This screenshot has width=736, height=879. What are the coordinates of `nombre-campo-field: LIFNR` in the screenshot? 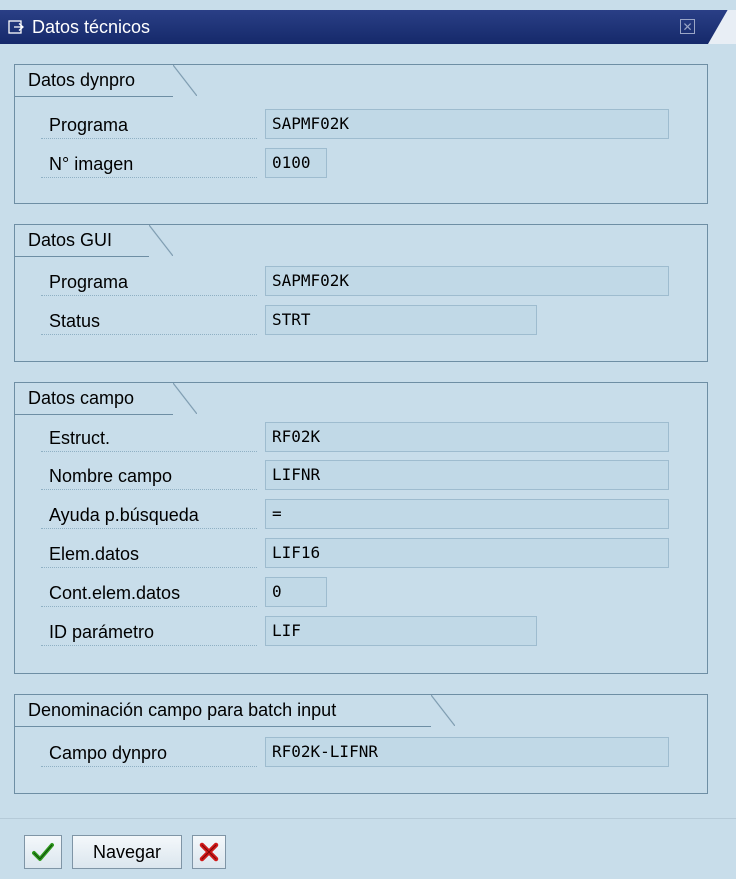 It's located at (467, 475).